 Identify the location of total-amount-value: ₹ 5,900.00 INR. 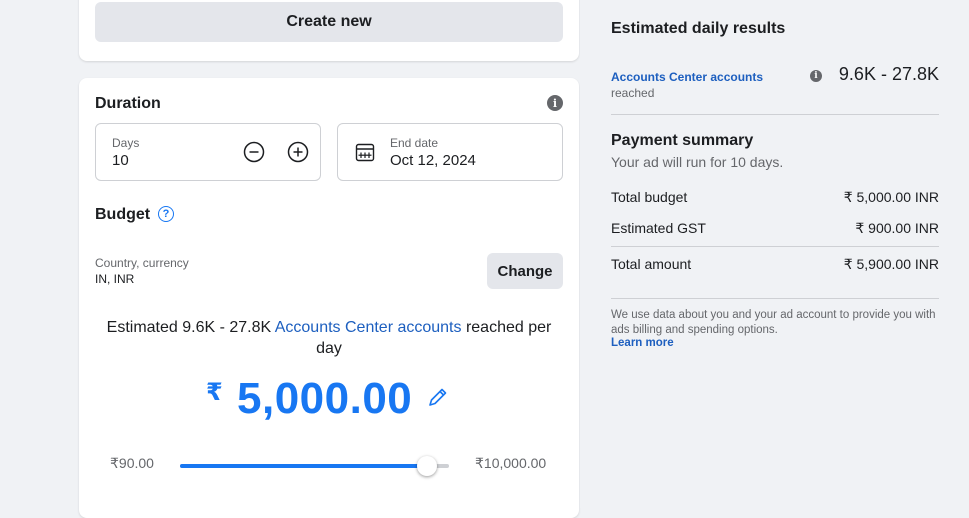
(891, 264).